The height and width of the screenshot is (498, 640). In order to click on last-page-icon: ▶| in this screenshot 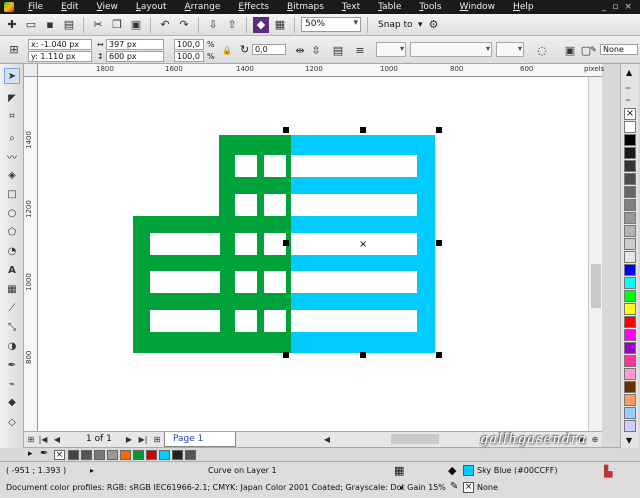, I will do `click(143, 439)`.